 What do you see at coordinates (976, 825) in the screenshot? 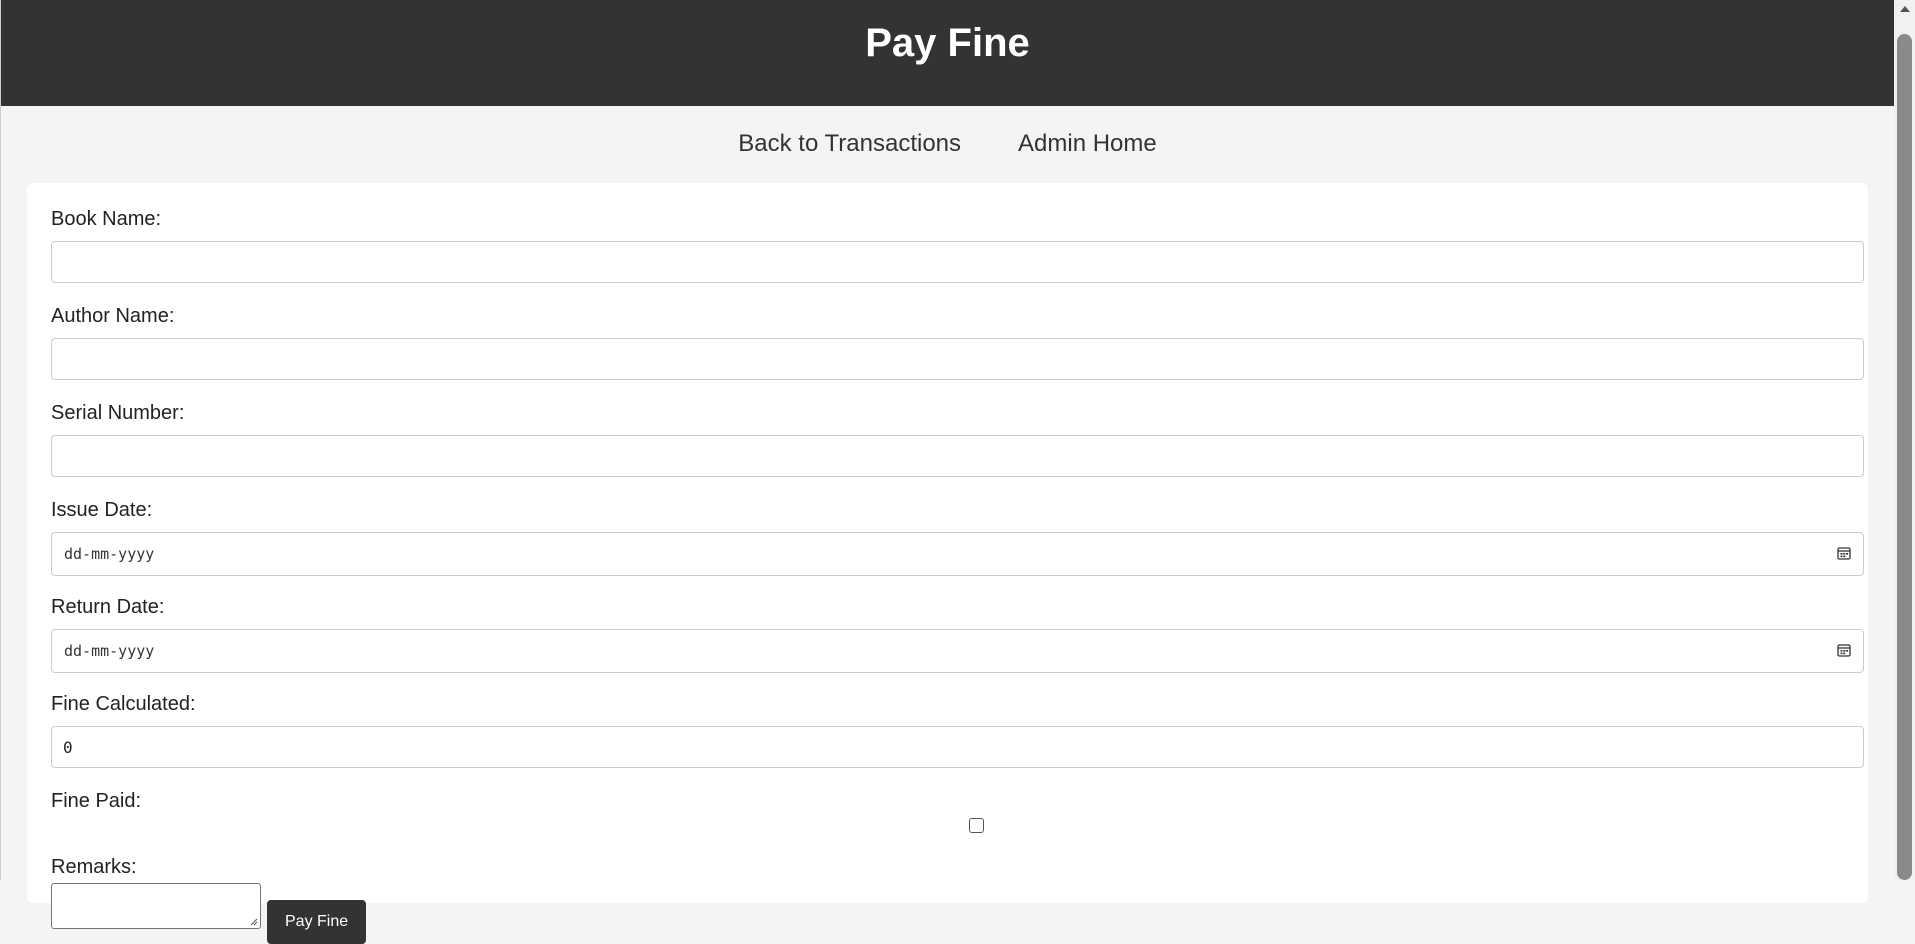
I see `fine-paid-checkbox` at bounding box center [976, 825].